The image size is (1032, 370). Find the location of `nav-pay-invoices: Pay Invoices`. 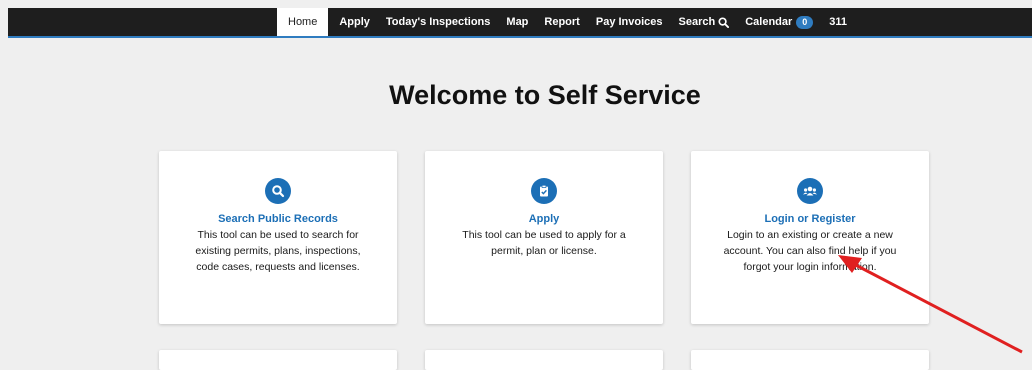

nav-pay-invoices: Pay Invoices is located at coordinates (629, 22).